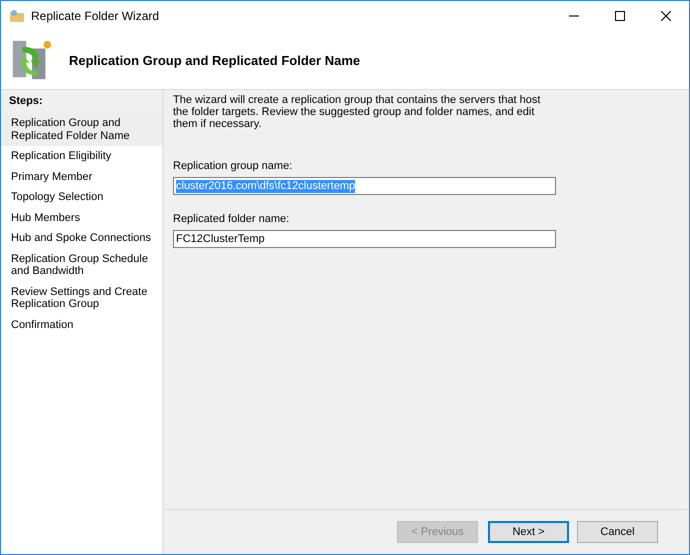  Describe the element at coordinates (357, 112) in the screenshot. I see `intro-text: The wizard will create a replication group that contains the servers that host the folder targets. Review the suggested group and folder names, and edit them if necessary.` at that location.